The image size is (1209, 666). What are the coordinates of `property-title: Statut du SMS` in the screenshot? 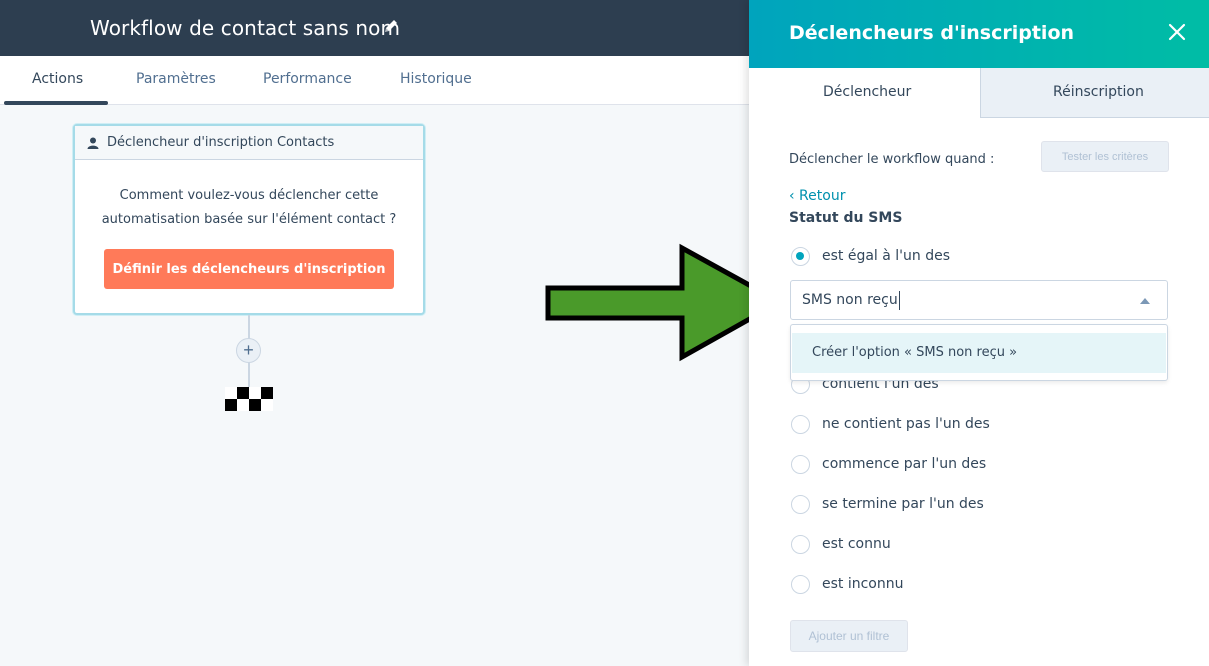 It's located at (846, 218).